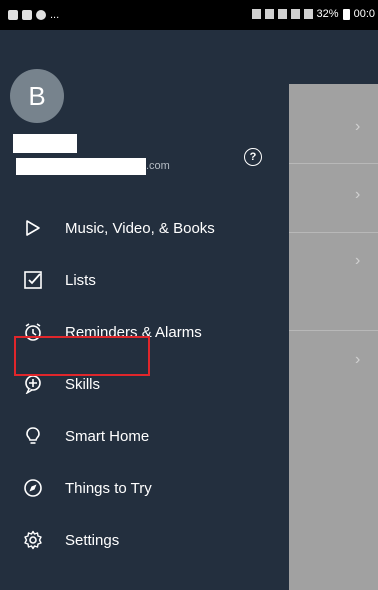 This screenshot has width=378, height=590. What do you see at coordinates (189, 15) in the screenshot?
I see `status-bar: ... 32% 00:0` at bounding box center [189, 15].